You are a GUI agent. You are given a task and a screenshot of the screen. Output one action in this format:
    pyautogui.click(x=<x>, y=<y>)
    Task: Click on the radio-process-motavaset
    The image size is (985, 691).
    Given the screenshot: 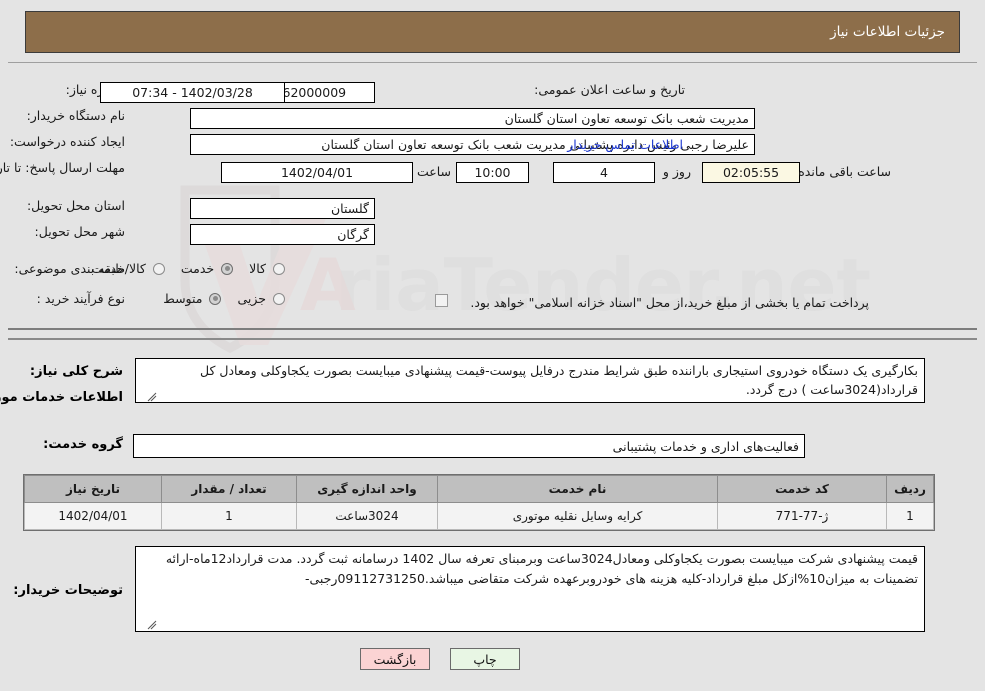 What is the action you would take?
    pyautogui.click(x=215, y=298)
    